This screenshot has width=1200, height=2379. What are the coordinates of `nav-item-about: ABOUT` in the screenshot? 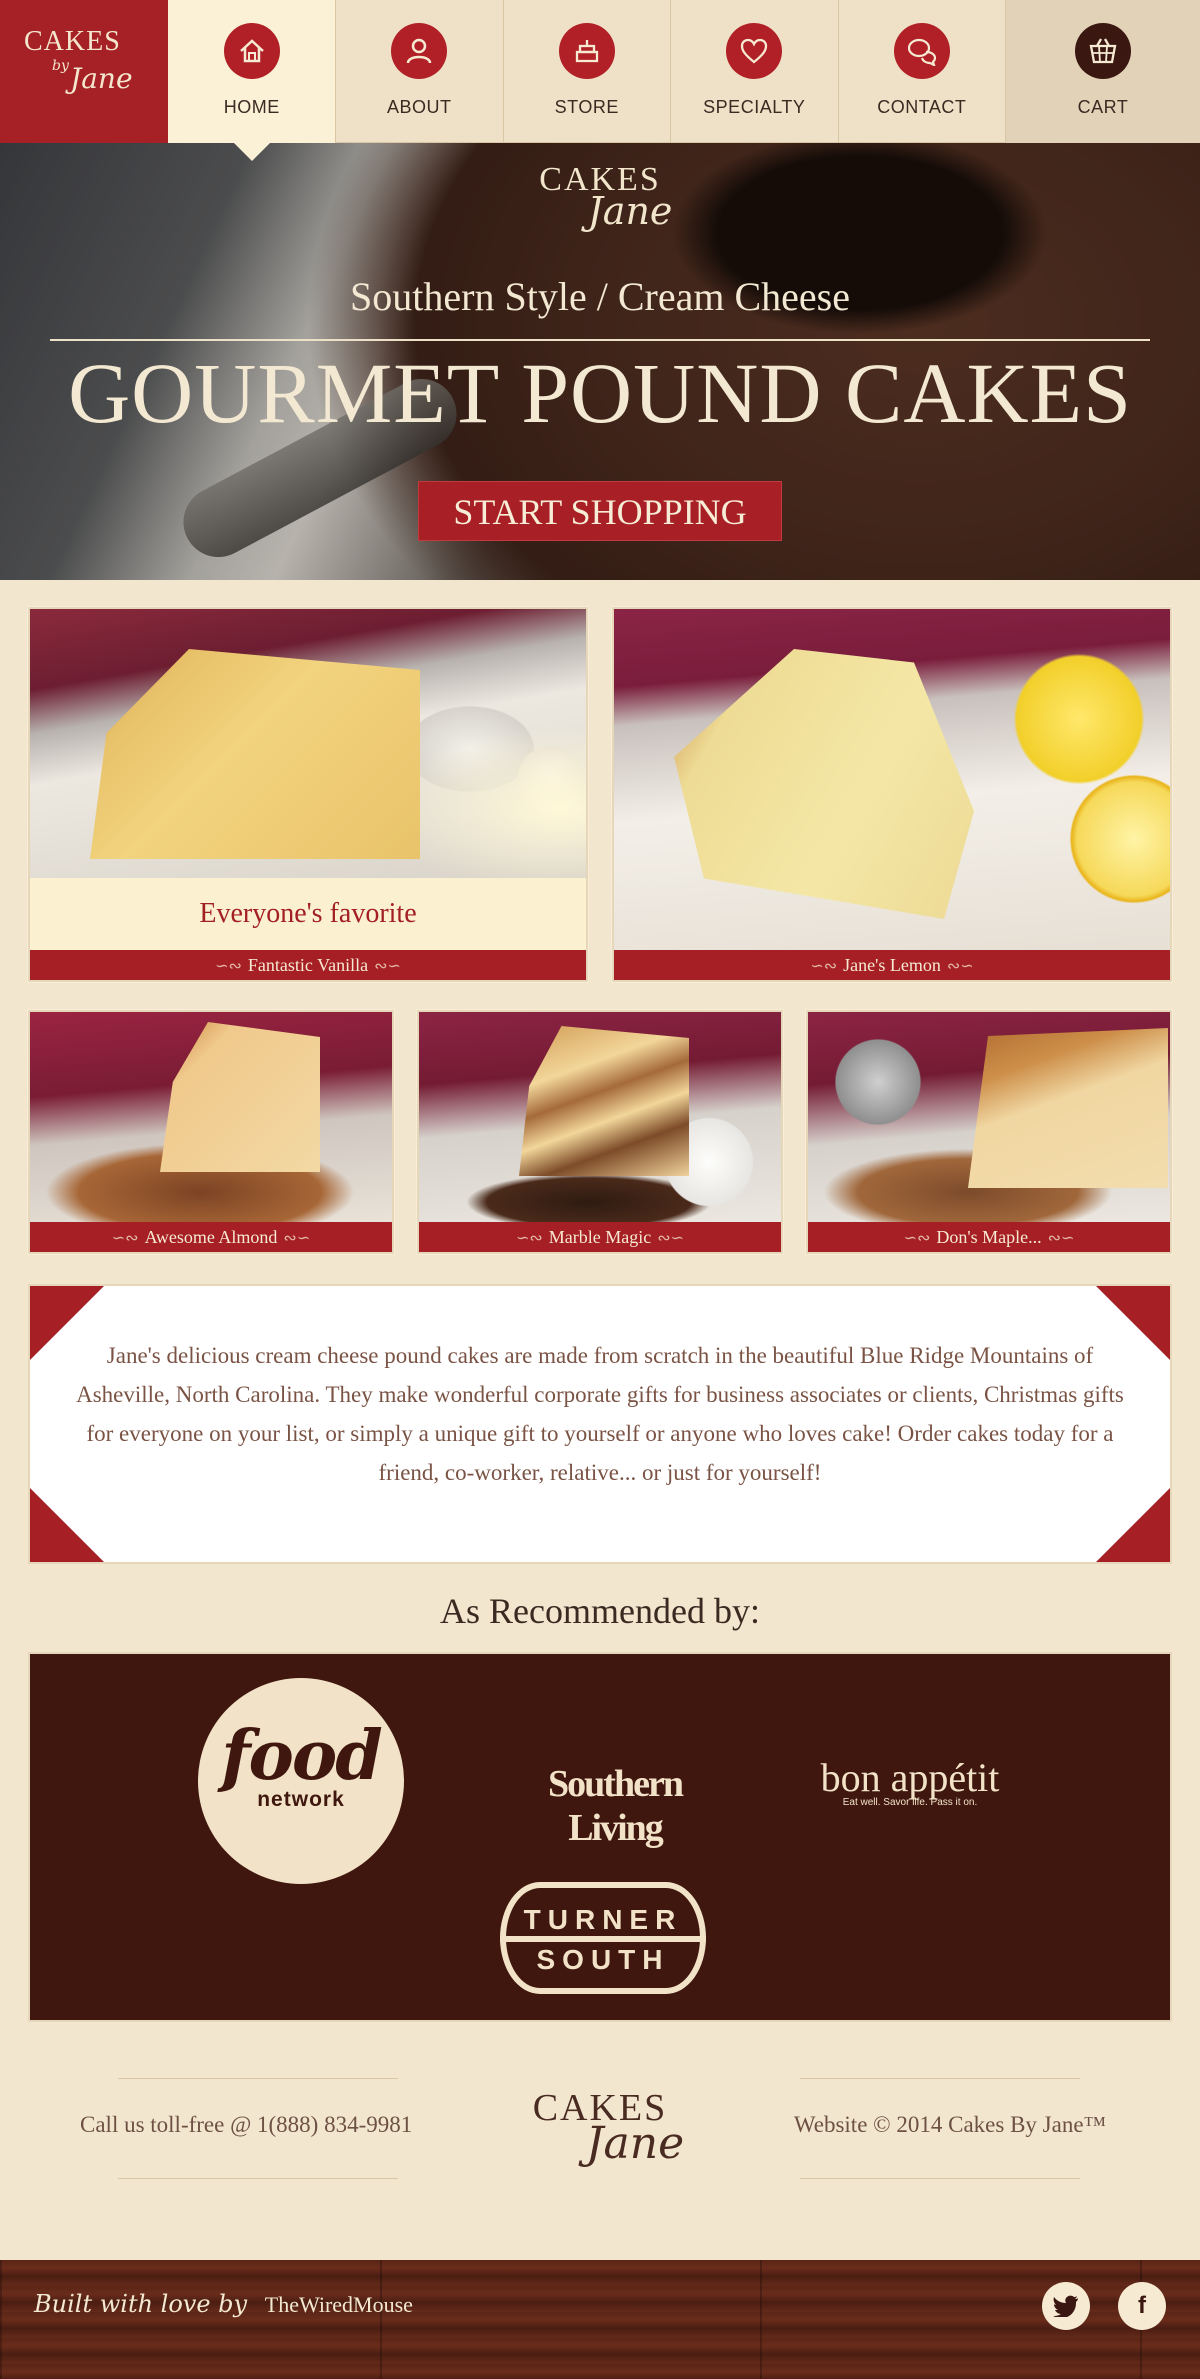 It's located at (420, 71).